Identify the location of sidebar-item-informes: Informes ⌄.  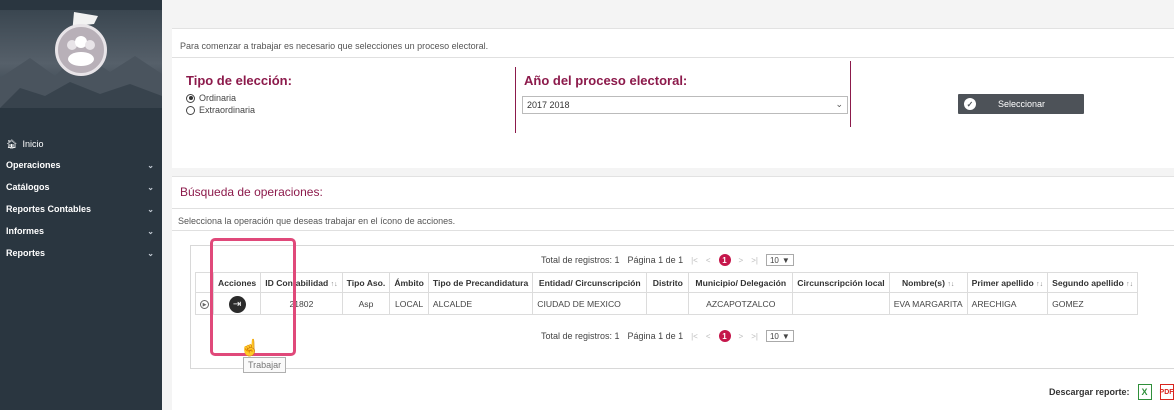
(81, 231).